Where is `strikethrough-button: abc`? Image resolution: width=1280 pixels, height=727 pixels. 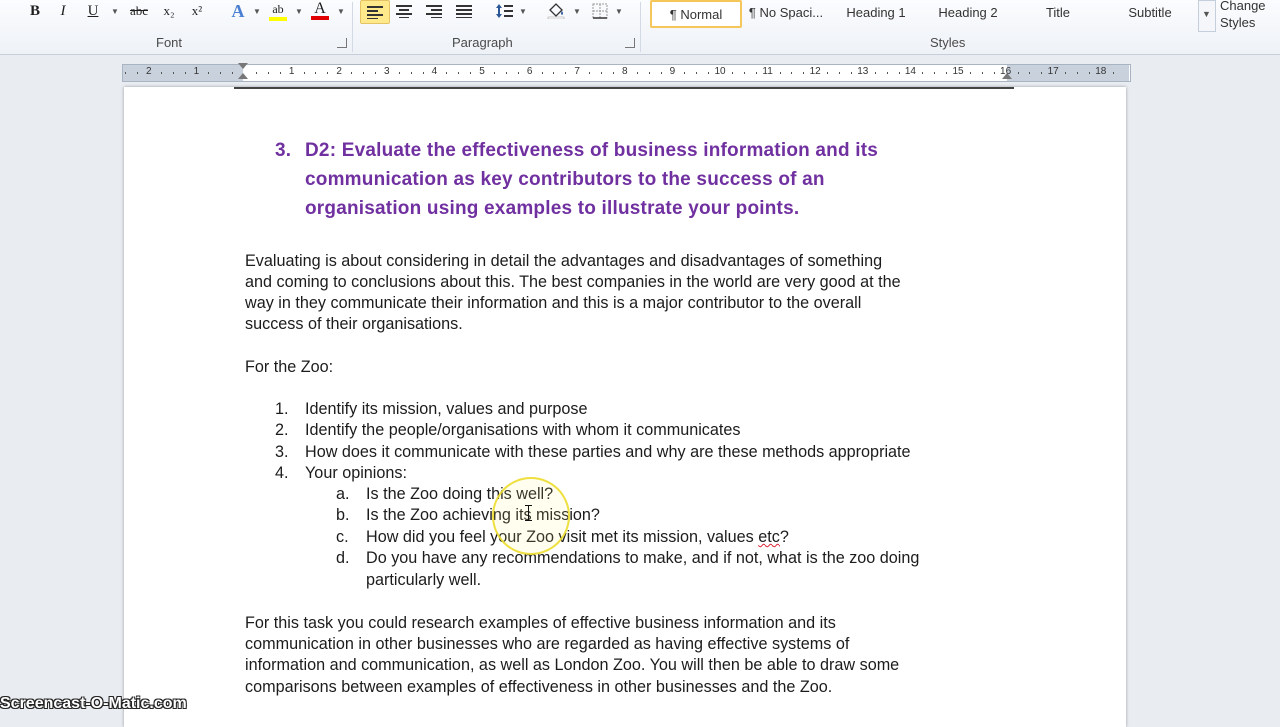
strikethrough-button: abc is located at coordinates (139, 11).